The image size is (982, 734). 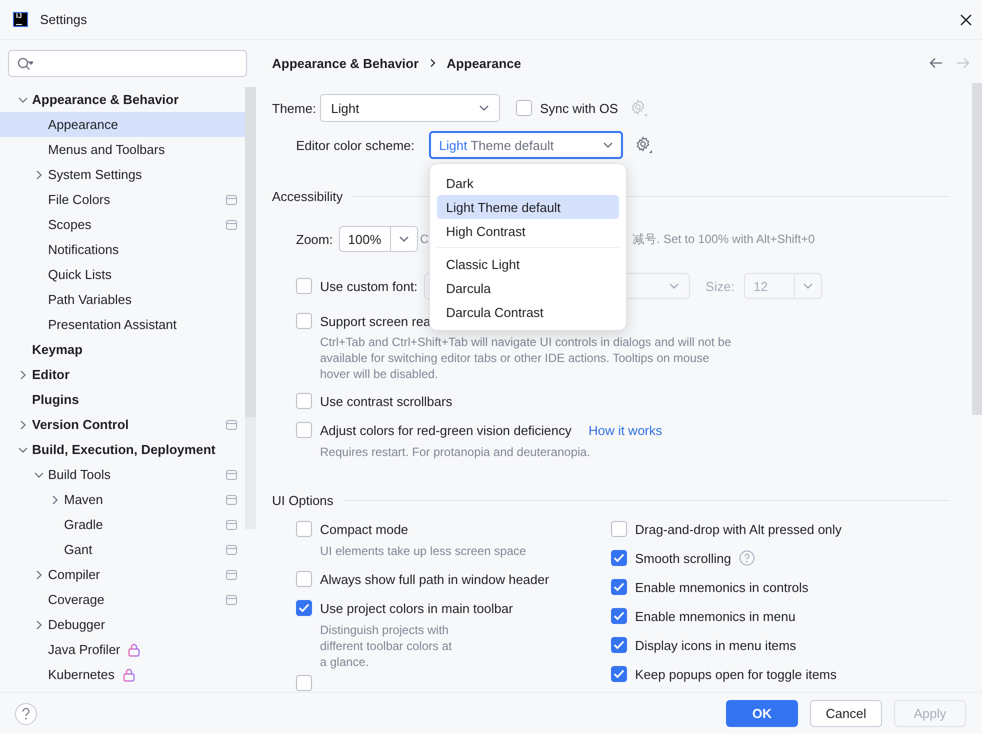 What do you see at coordinates (122, 299) in the screenshot?
I see `tree-item: Path Variables` at bounding box center [122, 299].